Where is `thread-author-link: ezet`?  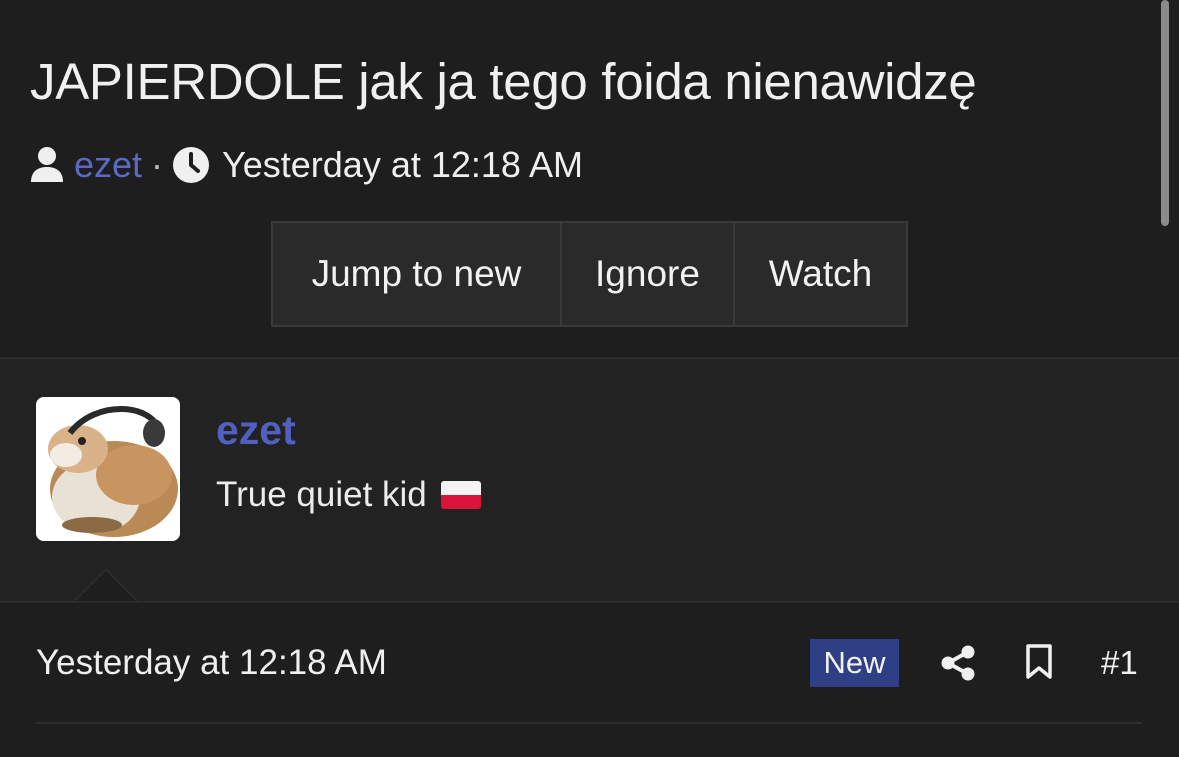
thread-author-link: ezet is located at coordinates (108, 165).